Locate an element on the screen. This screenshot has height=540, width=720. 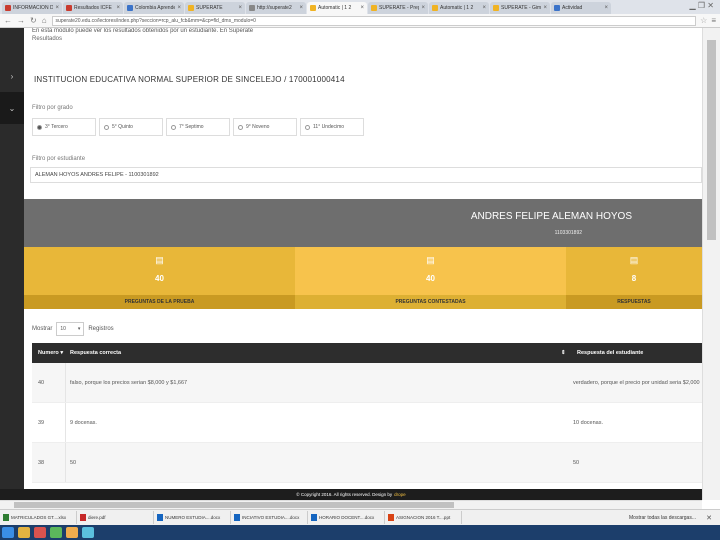
grade-radio: 11° Undecimo is located at coordinates (332, 127).